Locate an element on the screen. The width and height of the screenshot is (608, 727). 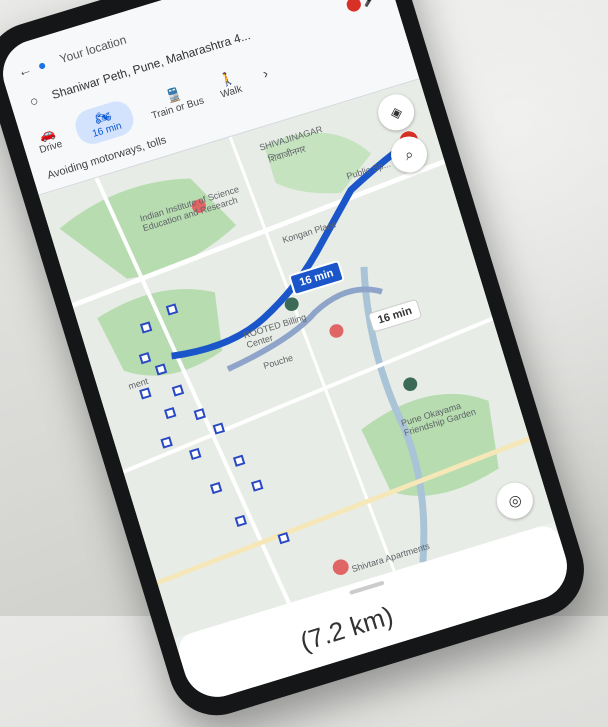
location-target-icon: ◎ is located at coordinates (515, 501).